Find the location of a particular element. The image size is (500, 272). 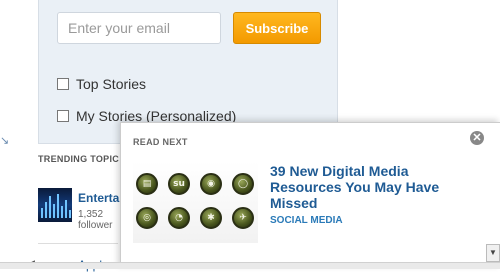

reddit-icon: ◉ is located at coordinates (211, 184).